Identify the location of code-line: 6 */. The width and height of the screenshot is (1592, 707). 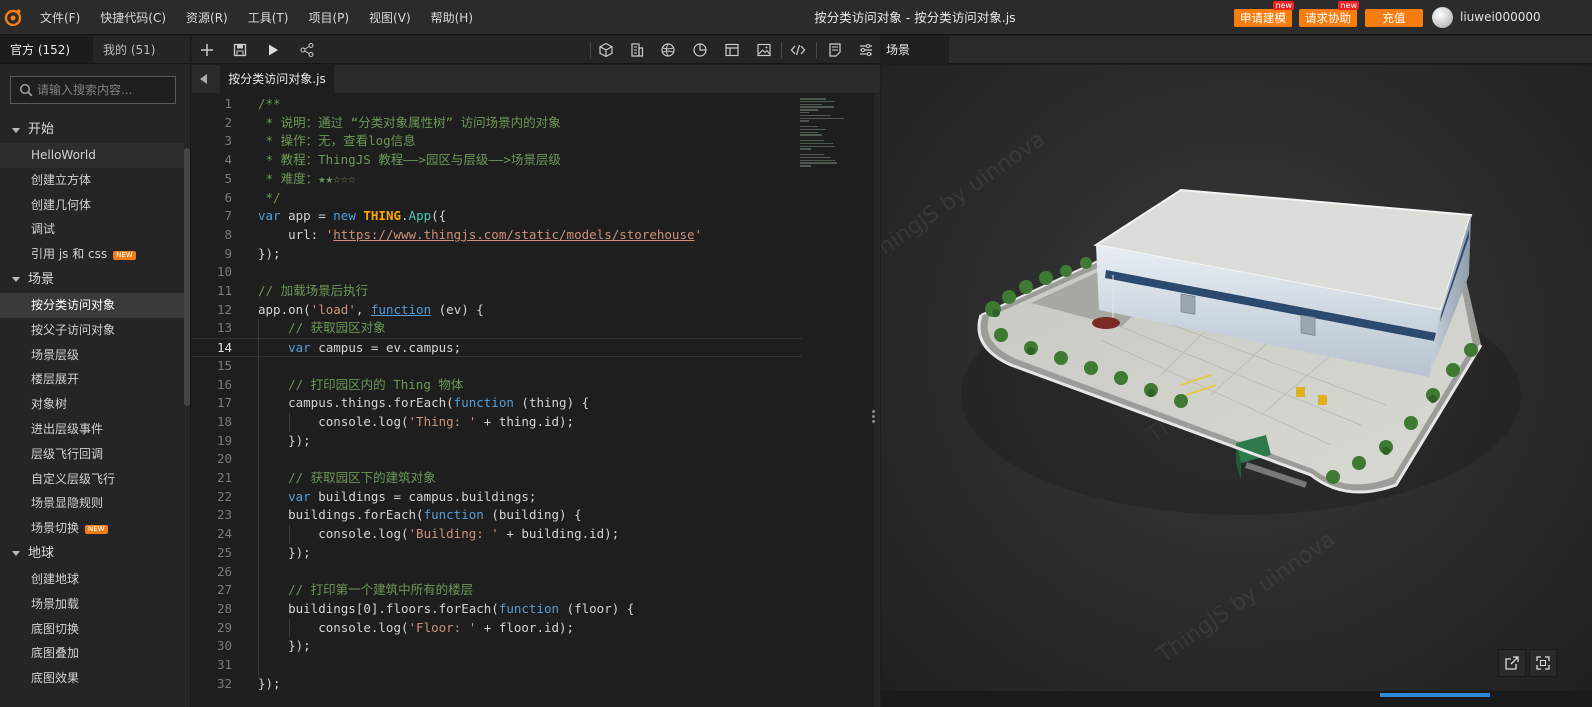
(497, 198).